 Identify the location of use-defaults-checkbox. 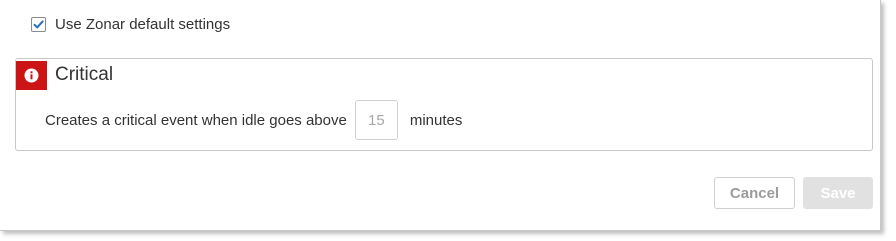
(38, 24).